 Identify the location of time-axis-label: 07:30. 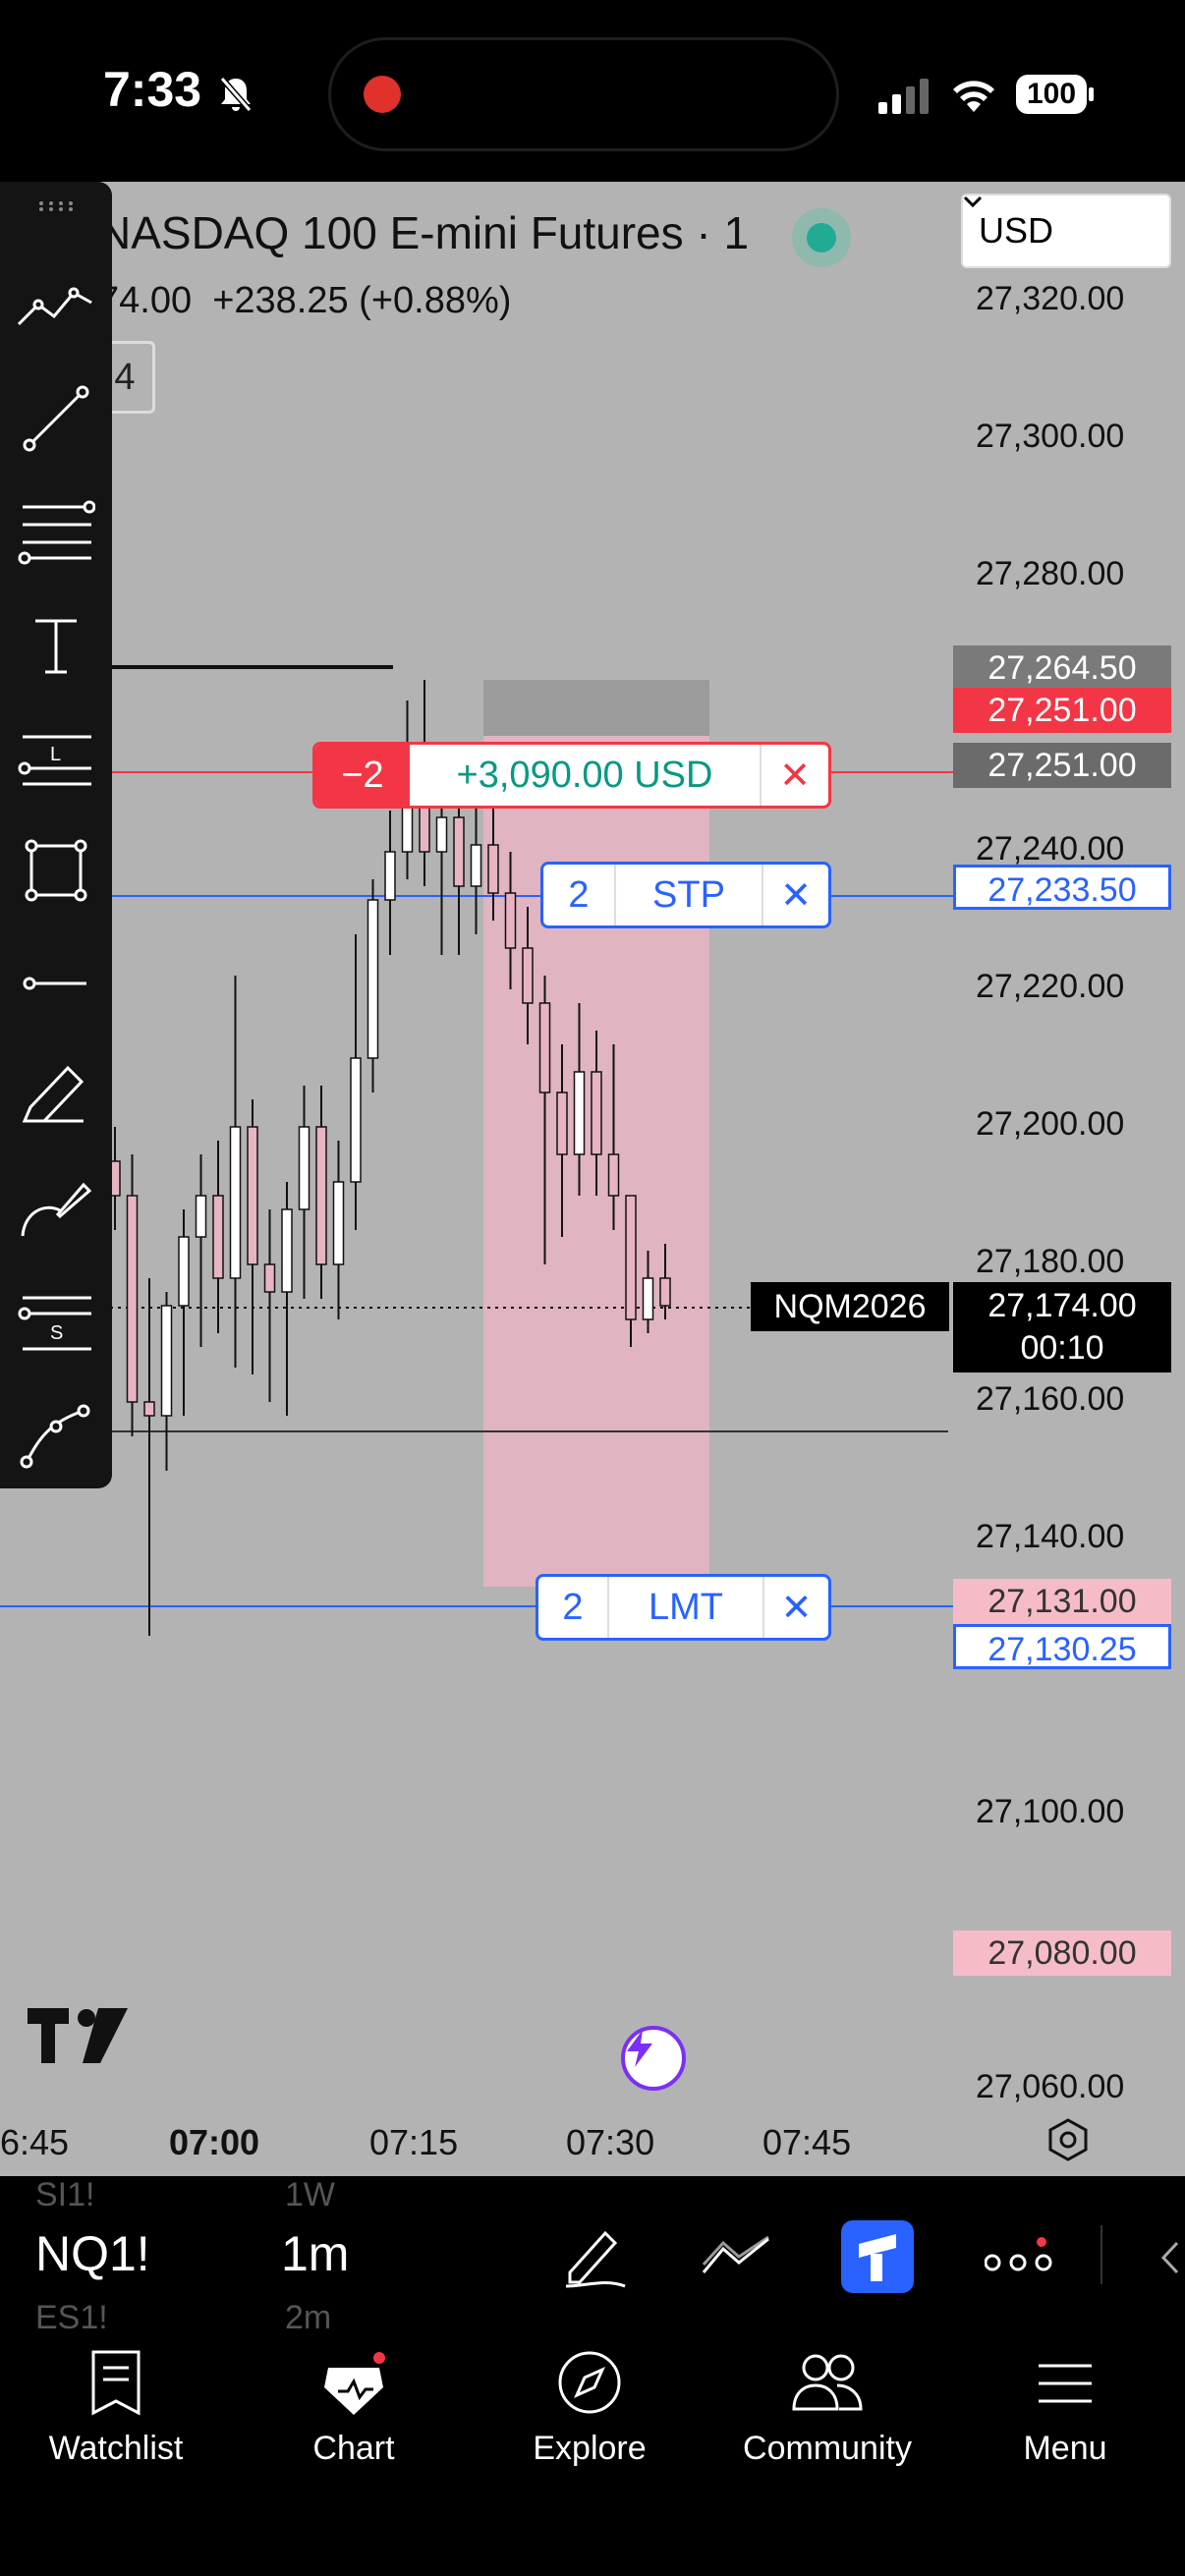
(610, 2142).